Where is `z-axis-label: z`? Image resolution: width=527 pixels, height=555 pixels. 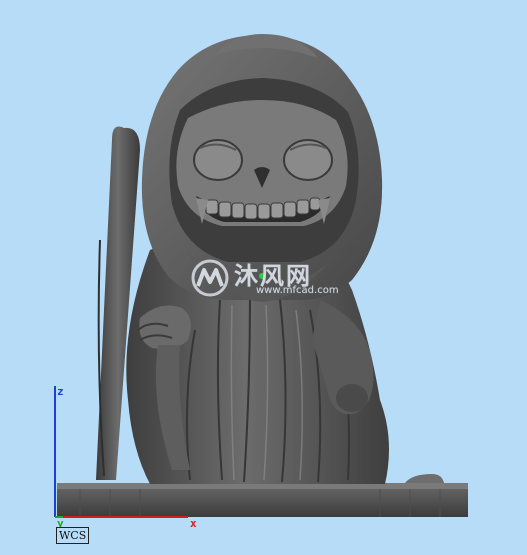
z-axis-label: z is located at coordinates (60, 391).